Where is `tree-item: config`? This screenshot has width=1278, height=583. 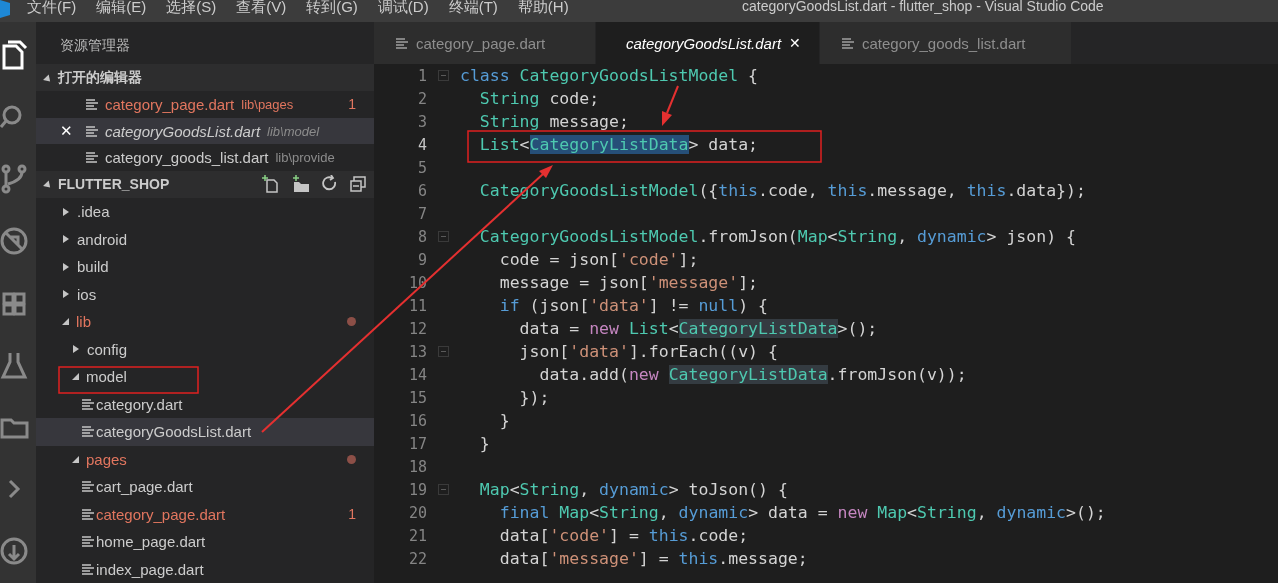 tree-item: config is located at coordinates (205, 349).